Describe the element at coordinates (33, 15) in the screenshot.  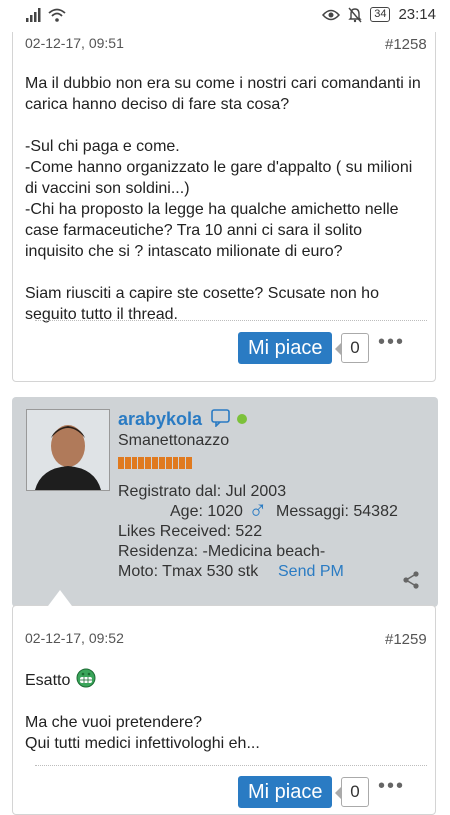
I see `signal-icon` at that location.